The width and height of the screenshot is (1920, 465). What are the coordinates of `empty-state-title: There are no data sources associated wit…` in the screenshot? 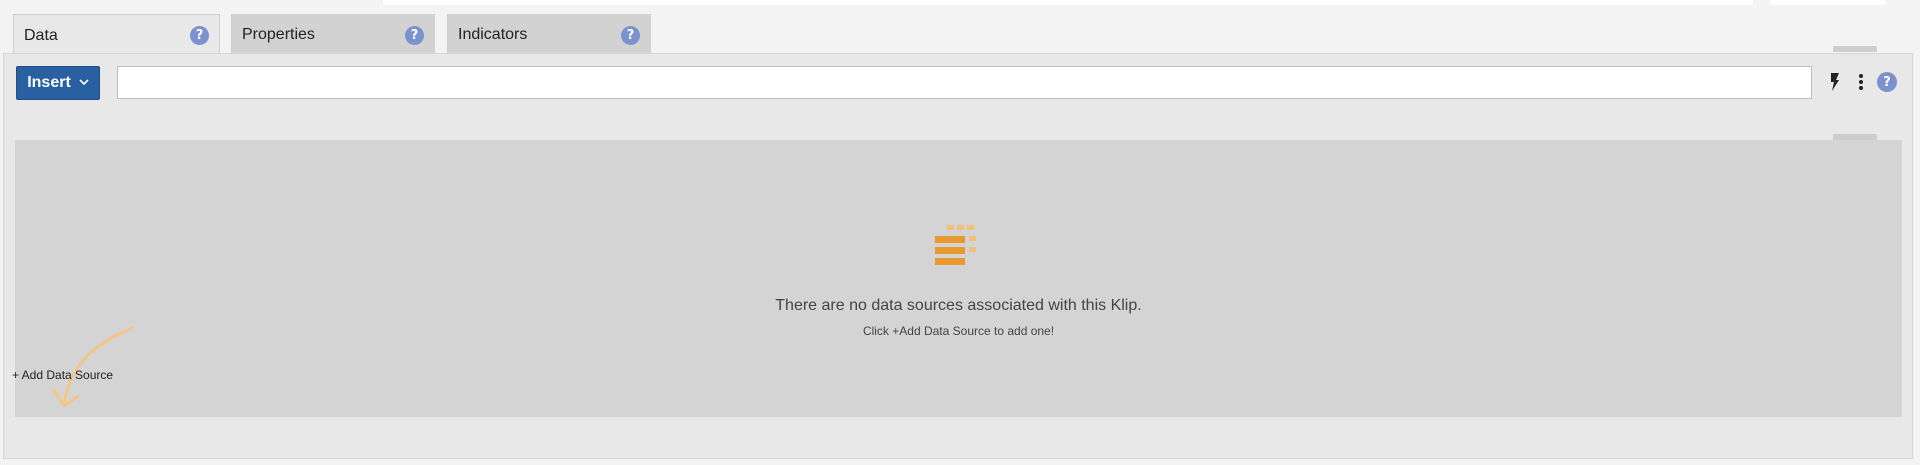 It's located at (958, 305).